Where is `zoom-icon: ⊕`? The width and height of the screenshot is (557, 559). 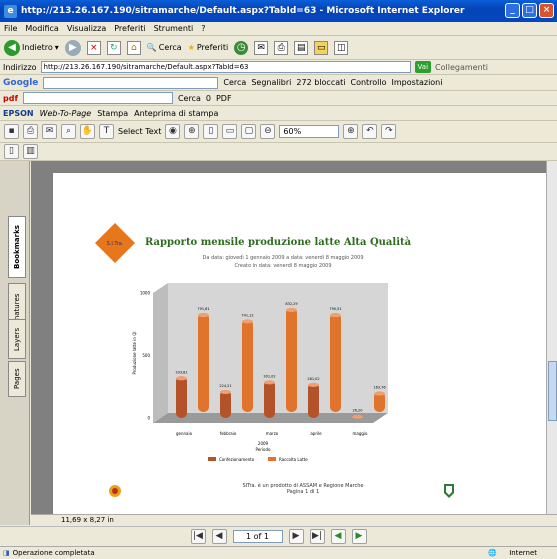
zoom-icon: ⊕ is located at coordinates (192, 131).